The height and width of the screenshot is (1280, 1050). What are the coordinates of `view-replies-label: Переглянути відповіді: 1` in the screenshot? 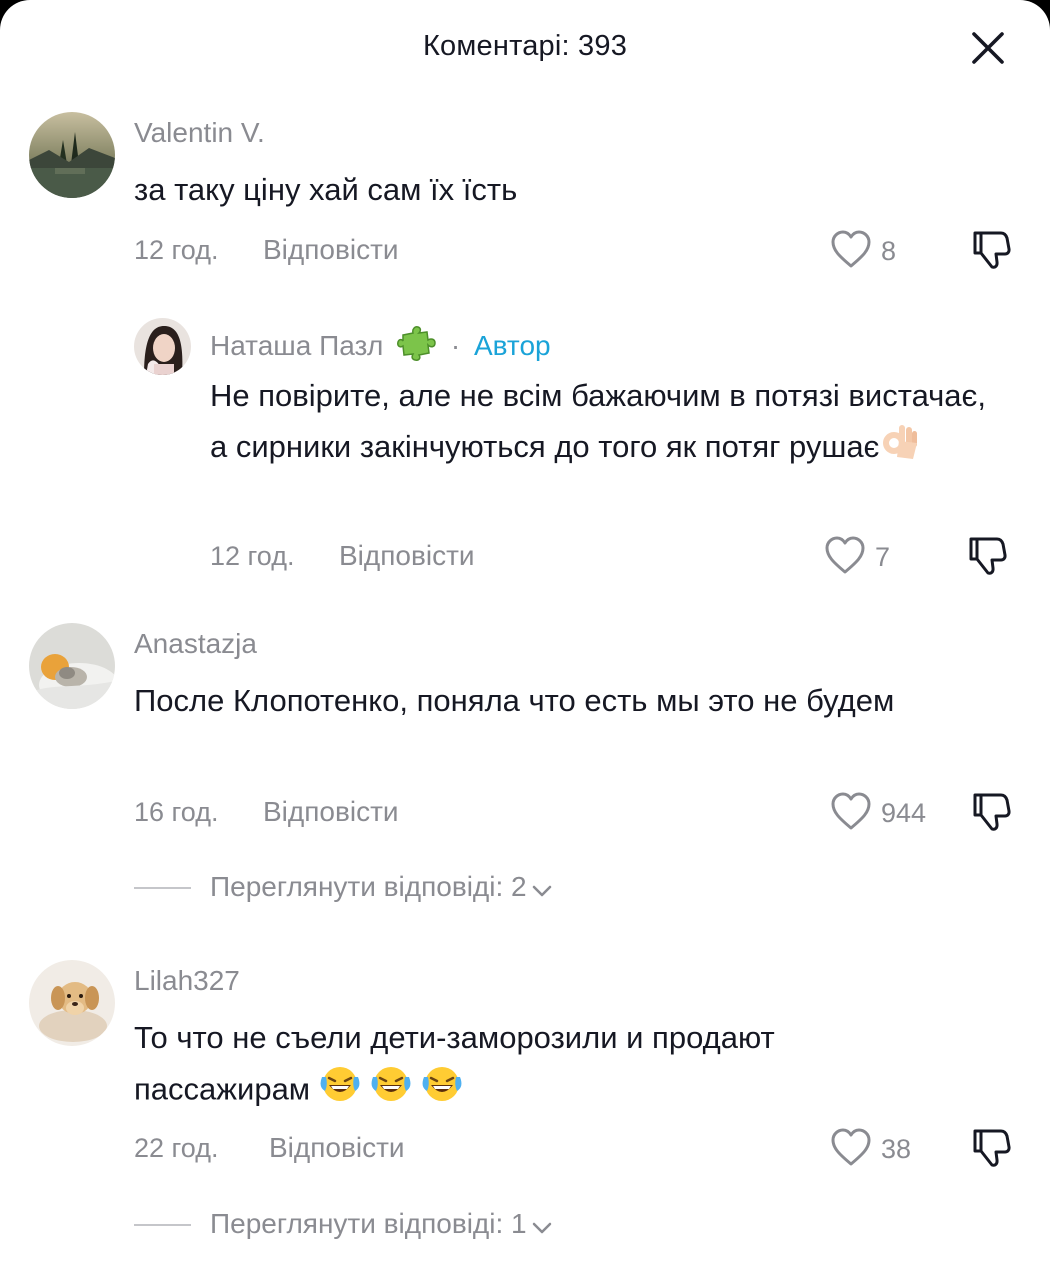 It's located at (368, 1223).